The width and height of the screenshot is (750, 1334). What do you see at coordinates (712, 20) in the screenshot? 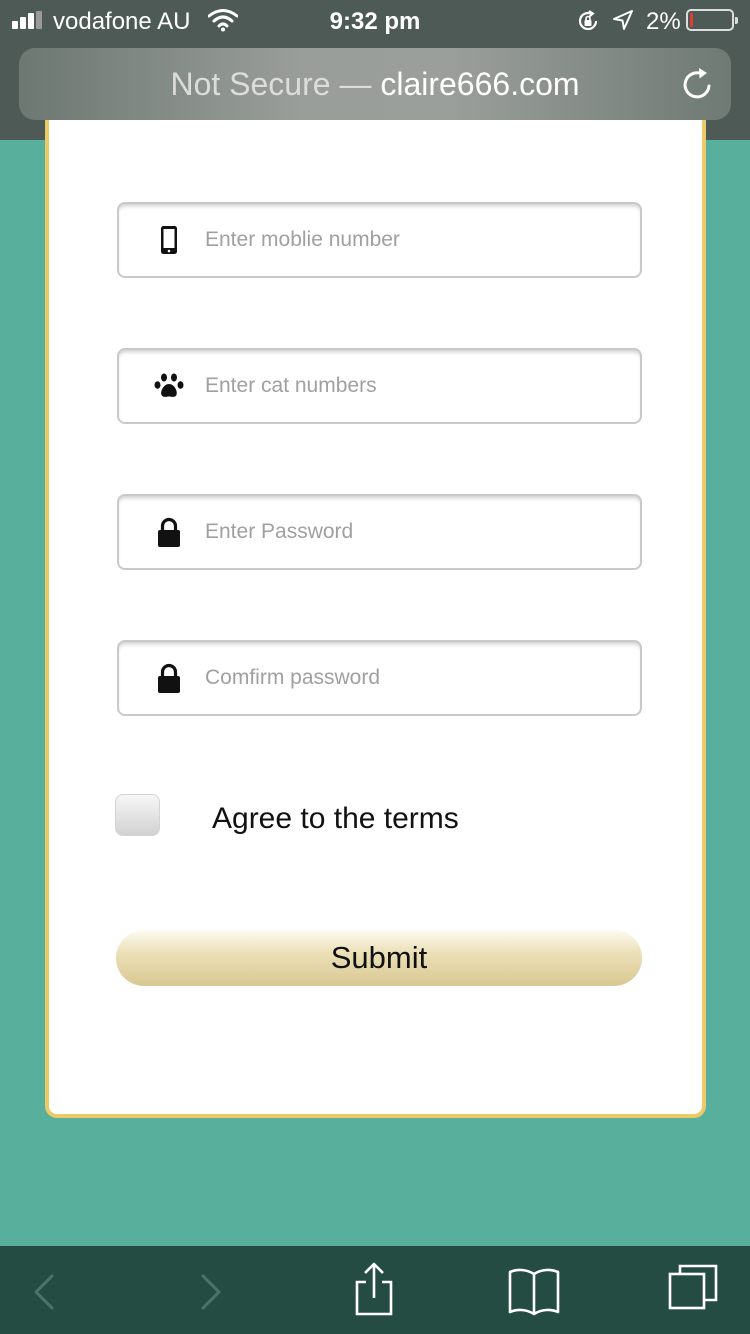
I see `battery-icon` at bounding box center [712, 20].